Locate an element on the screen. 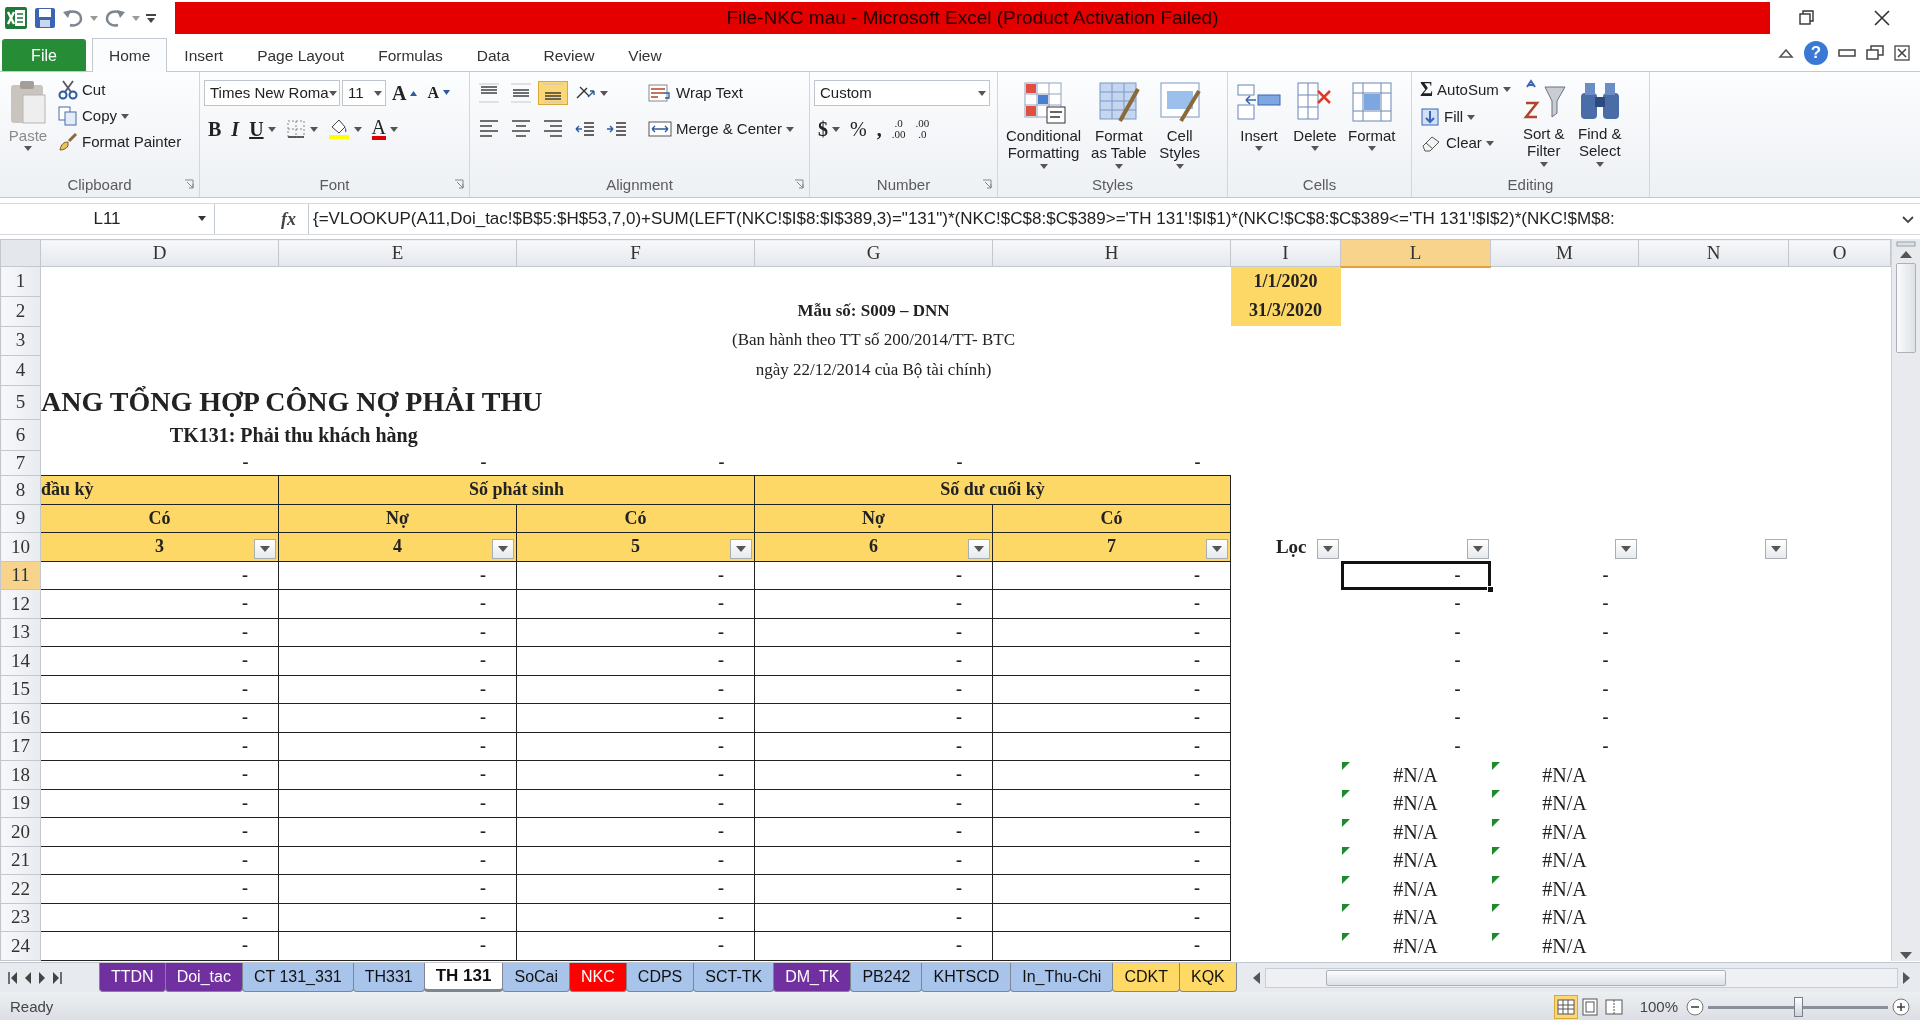 The height and width of the screenshot is (1020, 1920). column-header: G is located at coordinates (873, 253).